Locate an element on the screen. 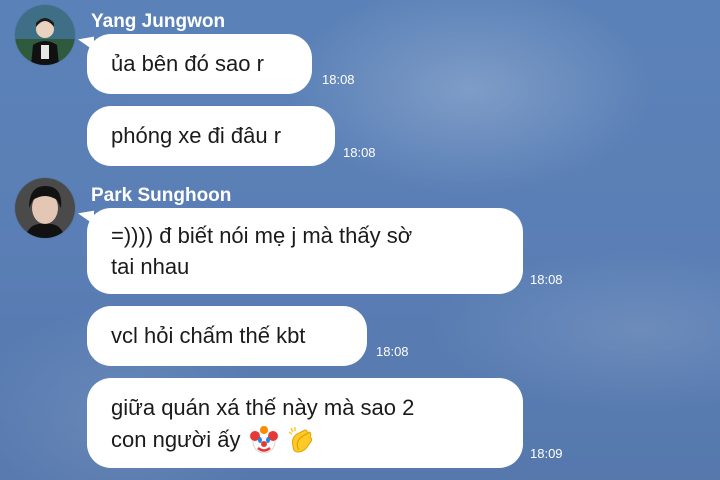 The image size is (720, 480). message-text-line-with-emoji: con người ấy is located at coordinates (214, 440).